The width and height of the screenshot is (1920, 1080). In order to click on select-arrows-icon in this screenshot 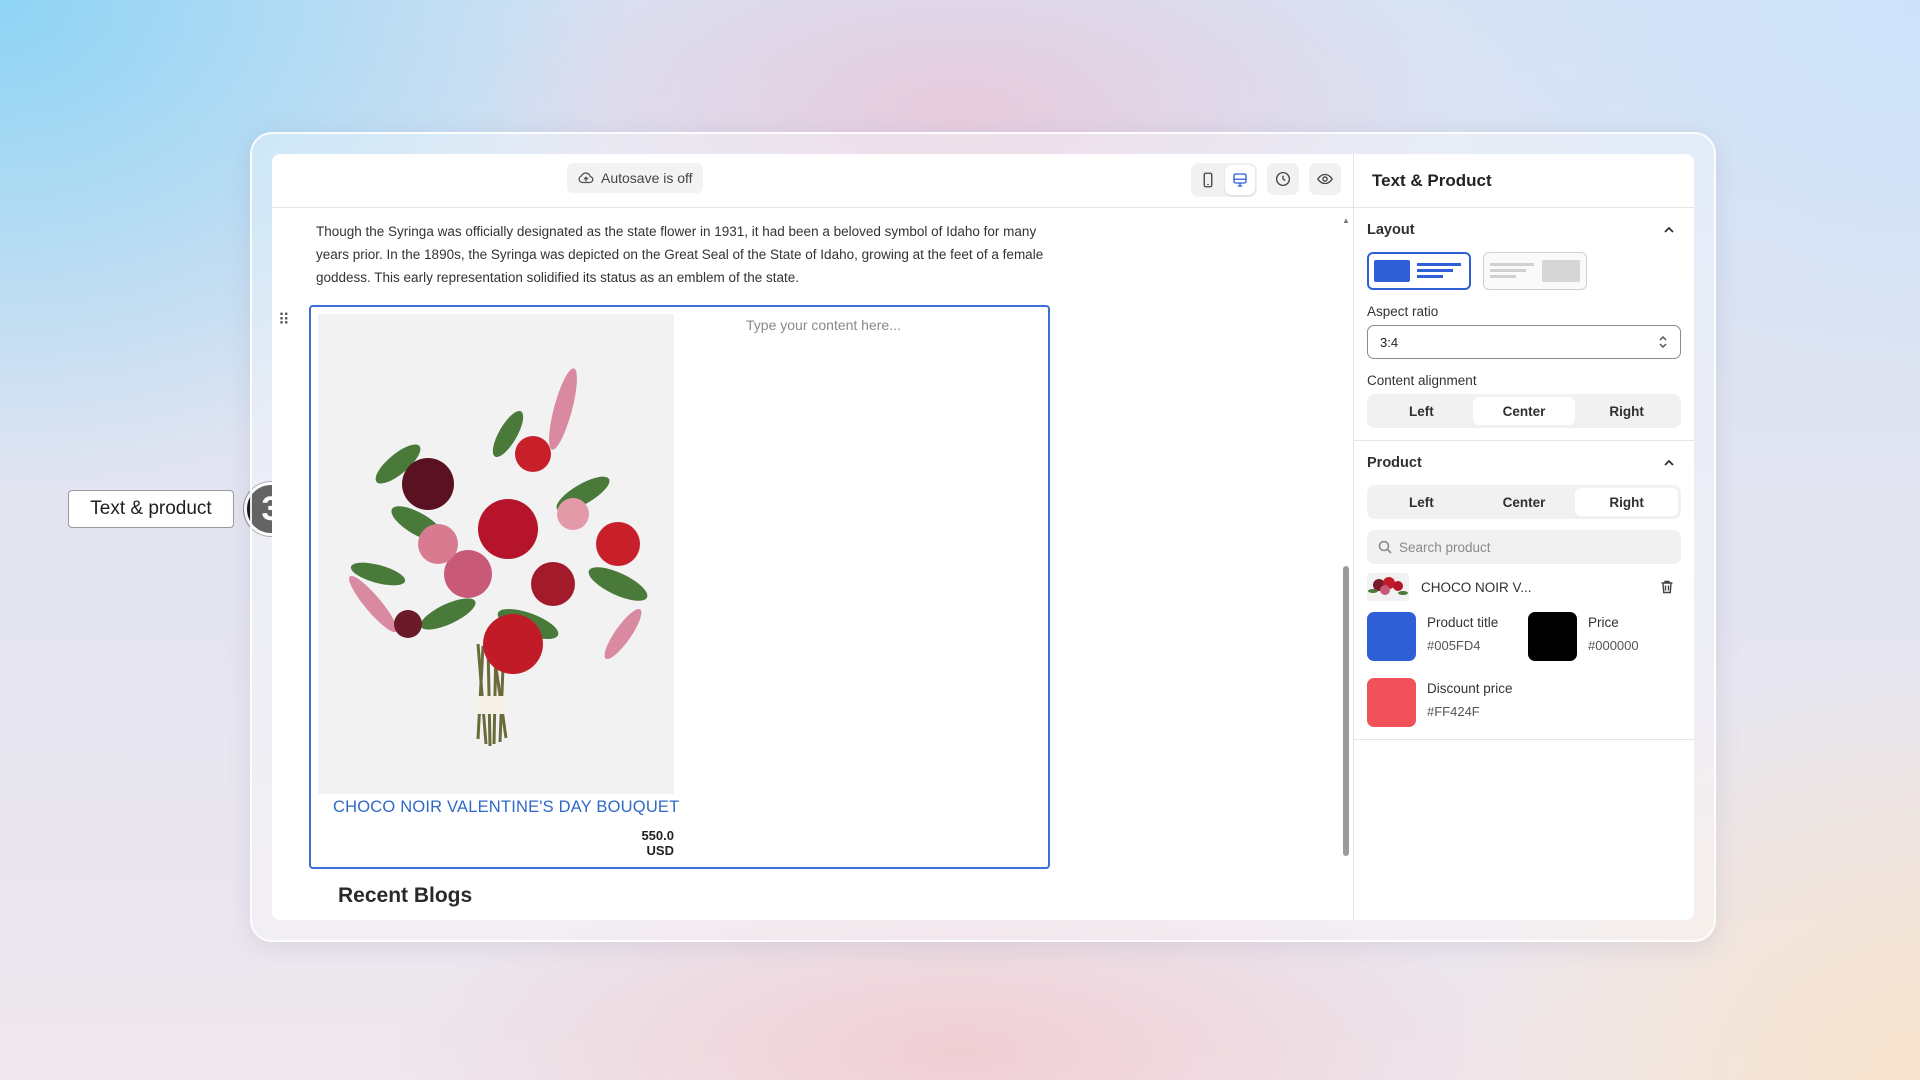, I will do `click(1663, 342)`.